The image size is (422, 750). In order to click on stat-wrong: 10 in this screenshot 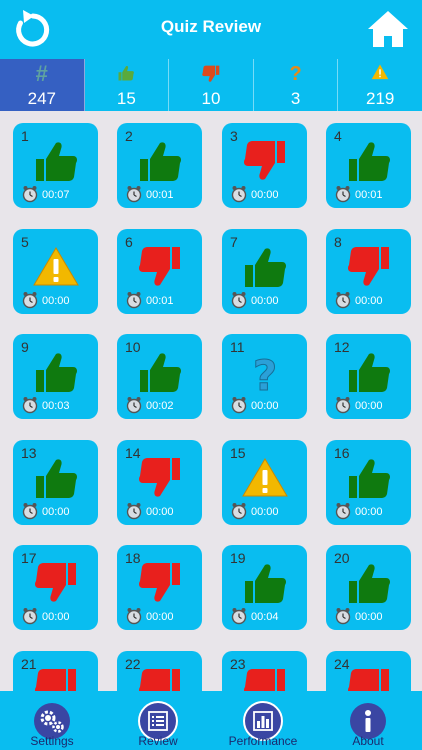, I will do `click(211, 85)`.